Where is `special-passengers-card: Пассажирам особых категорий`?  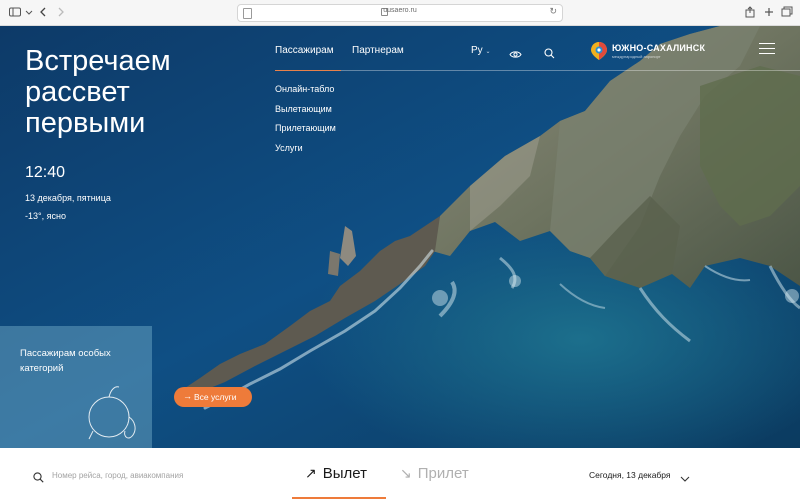
special-passengers-card: Пассажирам особых категорий is located at coordinates (76, 387).